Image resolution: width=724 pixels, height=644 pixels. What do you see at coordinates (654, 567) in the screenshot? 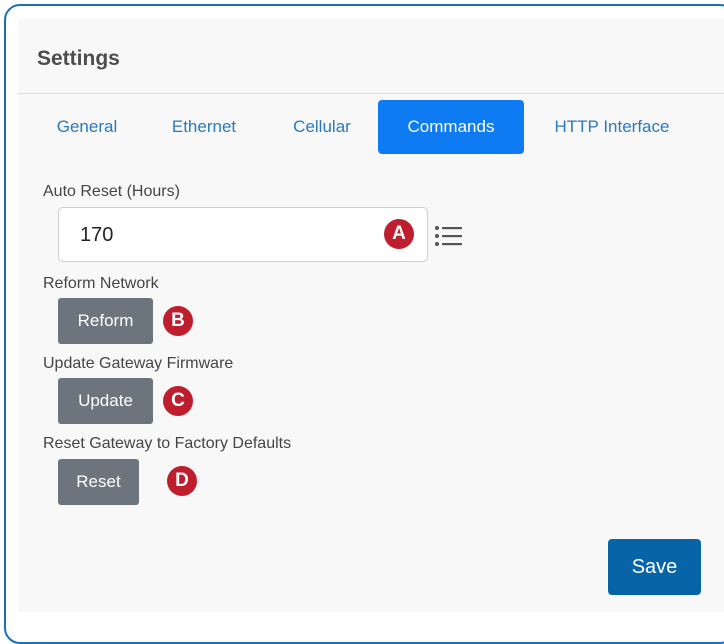
I see `save-button: Save` at bounding box center [654, 567].